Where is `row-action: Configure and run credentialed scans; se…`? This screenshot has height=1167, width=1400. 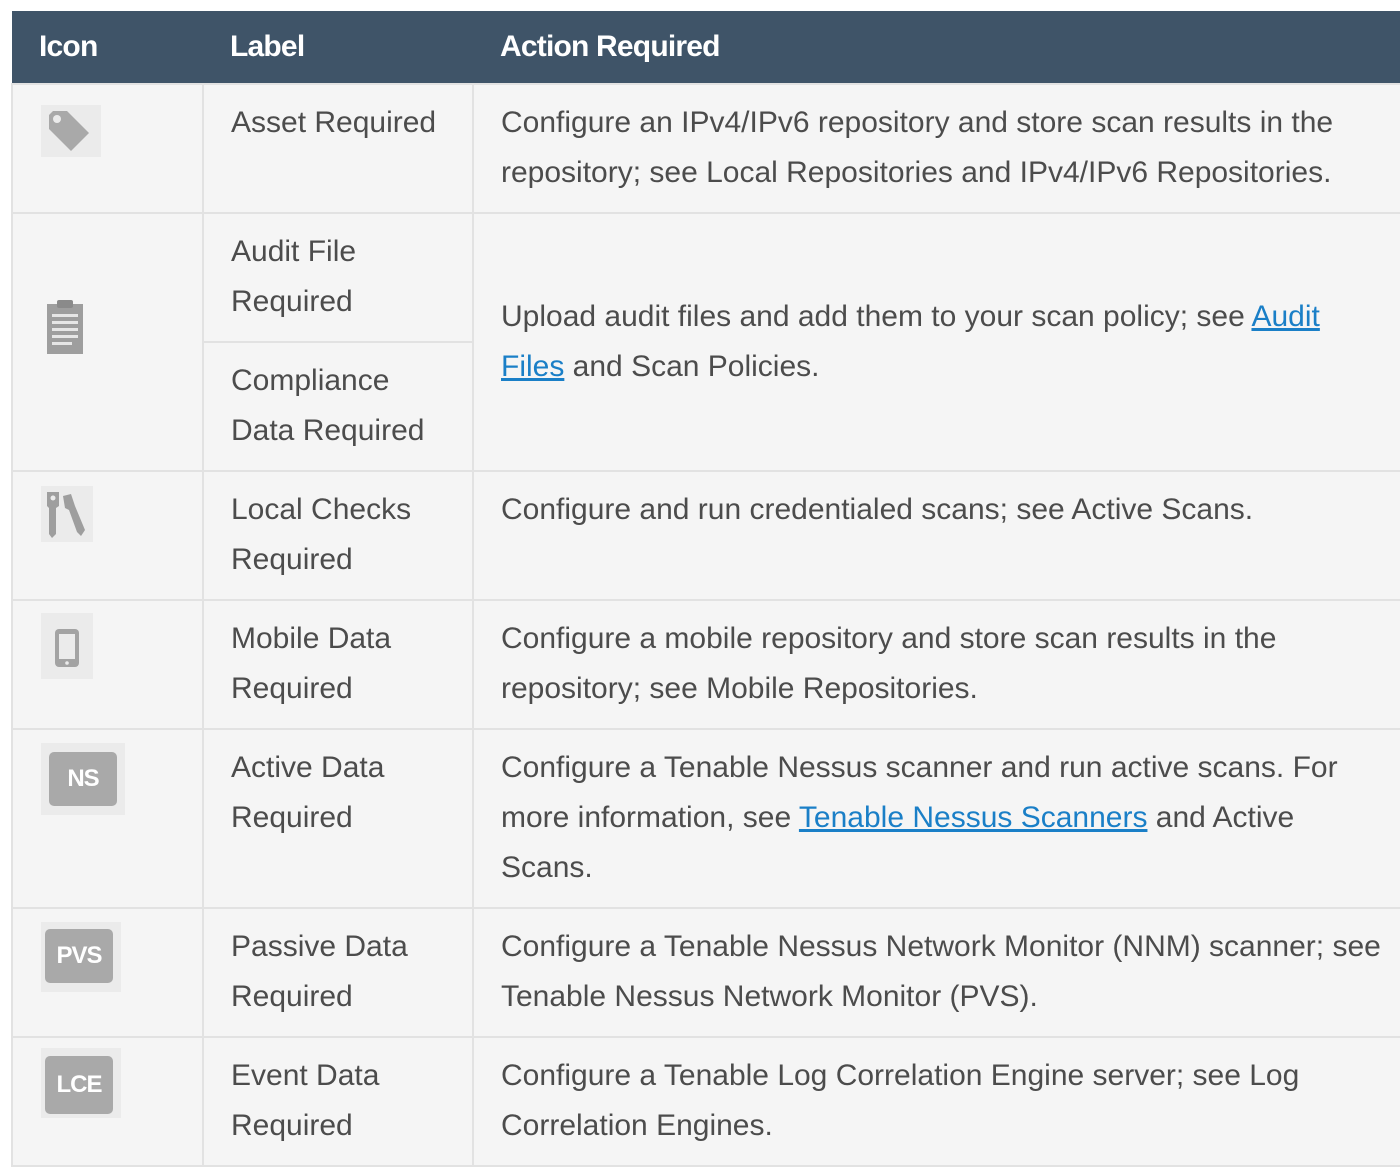 row-action: Configure and run credentialed scans; se… is located at coordinates (936, 535).